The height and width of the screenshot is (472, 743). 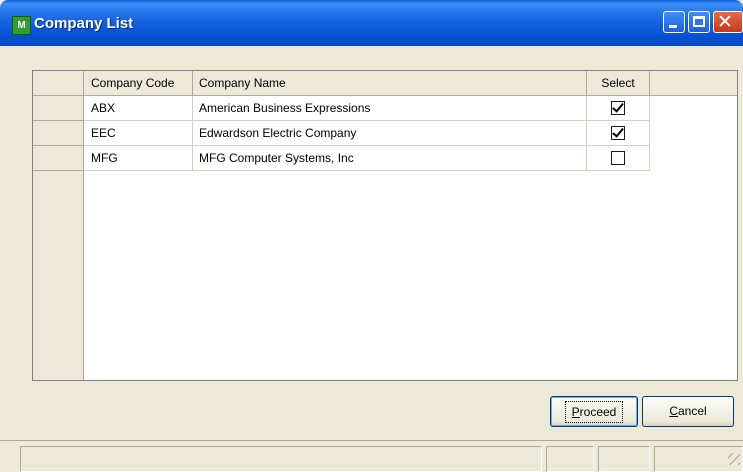 I want to click on minimize-icon, so click(x=673, y=26).